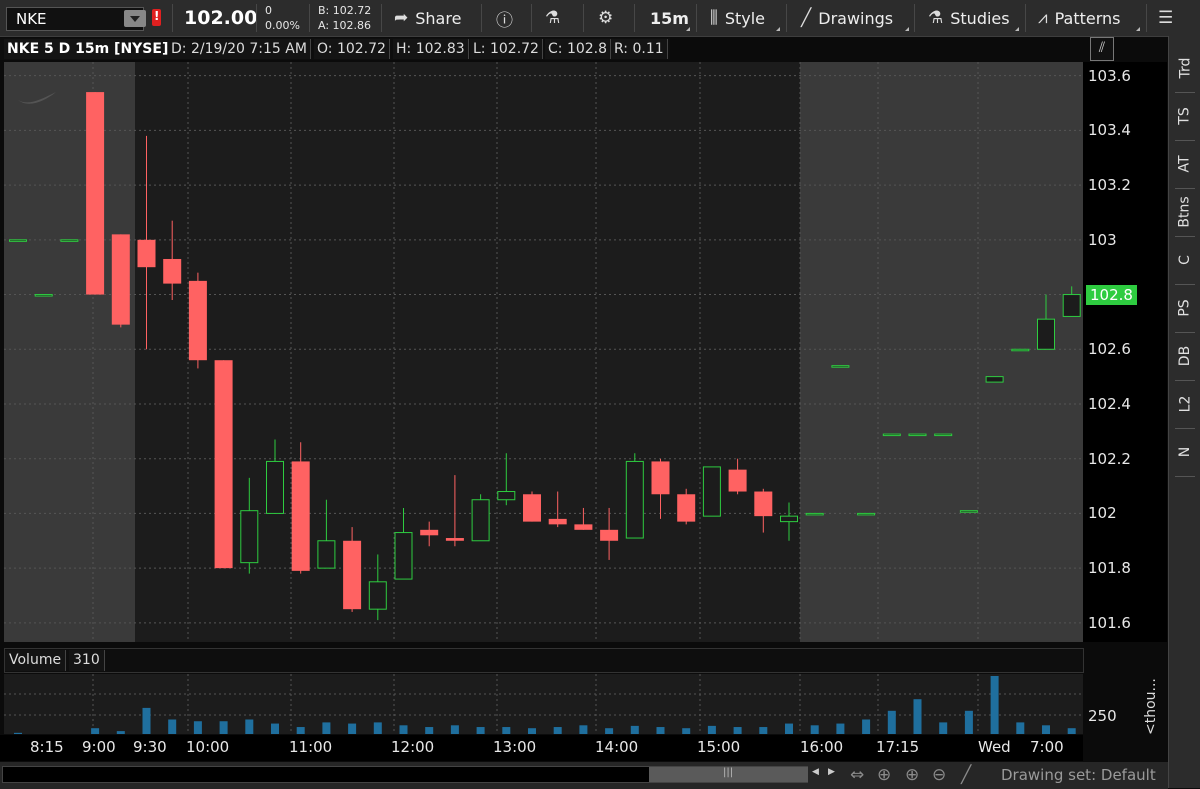  Describe the element at coordinates (939, 775) in the screenshot. I see `zoom-out-icon: ⊖` at that location.